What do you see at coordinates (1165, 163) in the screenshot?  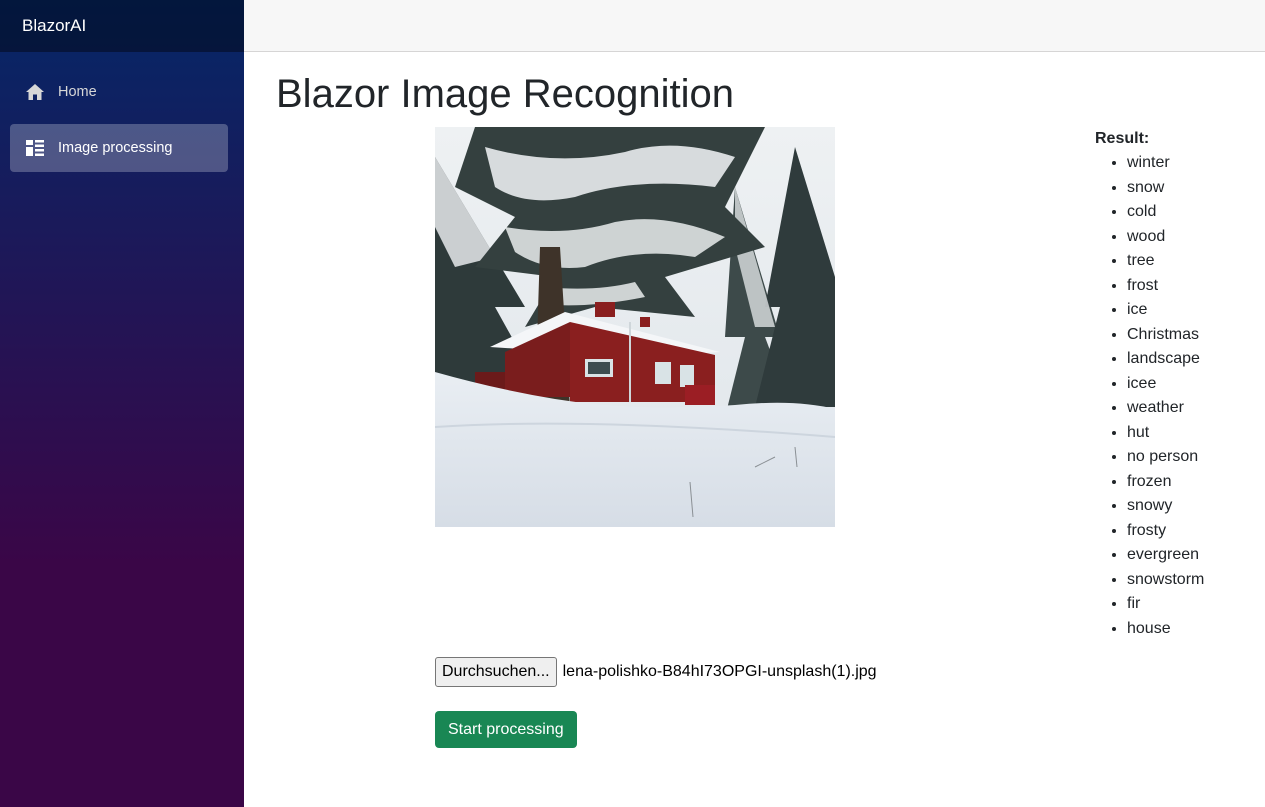 I see `result-tag: winter` at bounding box center [1165, 163].